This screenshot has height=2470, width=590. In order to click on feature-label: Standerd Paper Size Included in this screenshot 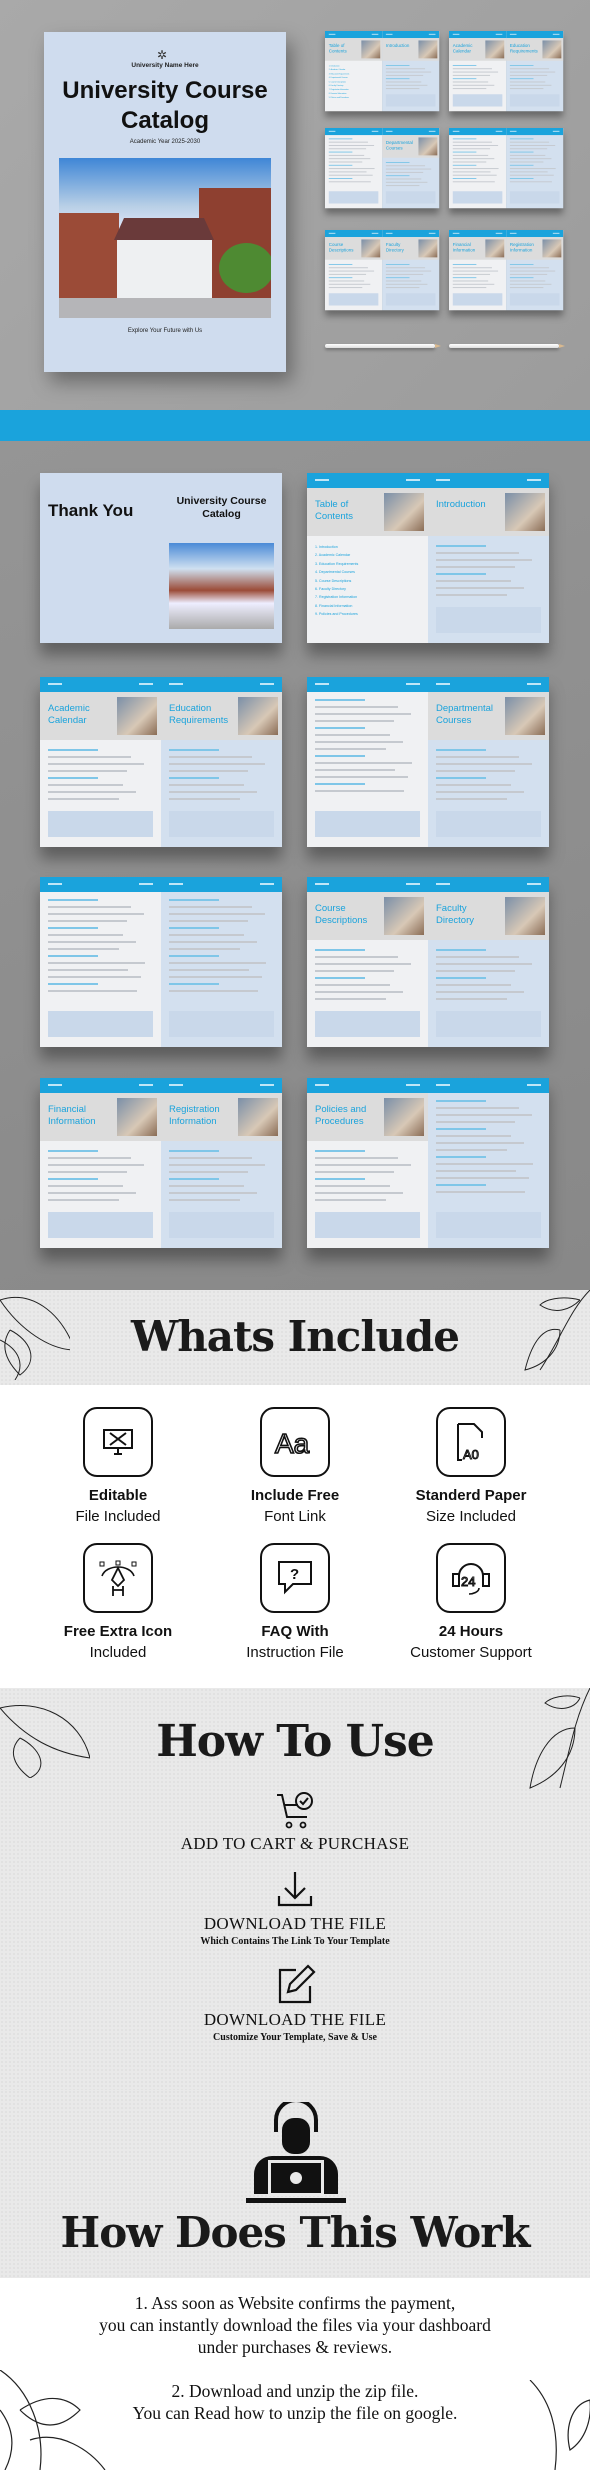, I will do `click(471, 1506)`.